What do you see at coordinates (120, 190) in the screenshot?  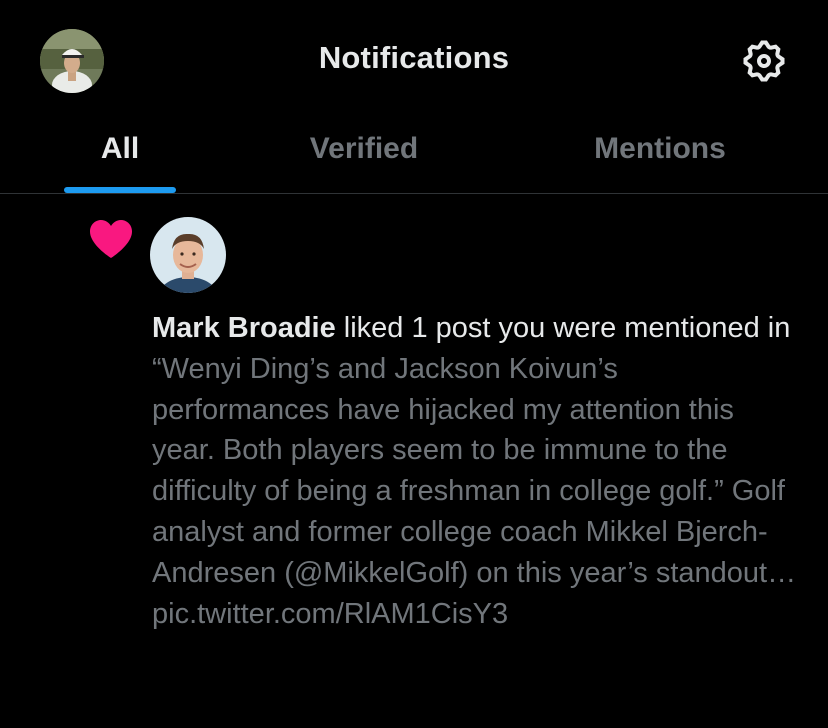 I see `active-tab-indicator` at bounding box center [120, 190].